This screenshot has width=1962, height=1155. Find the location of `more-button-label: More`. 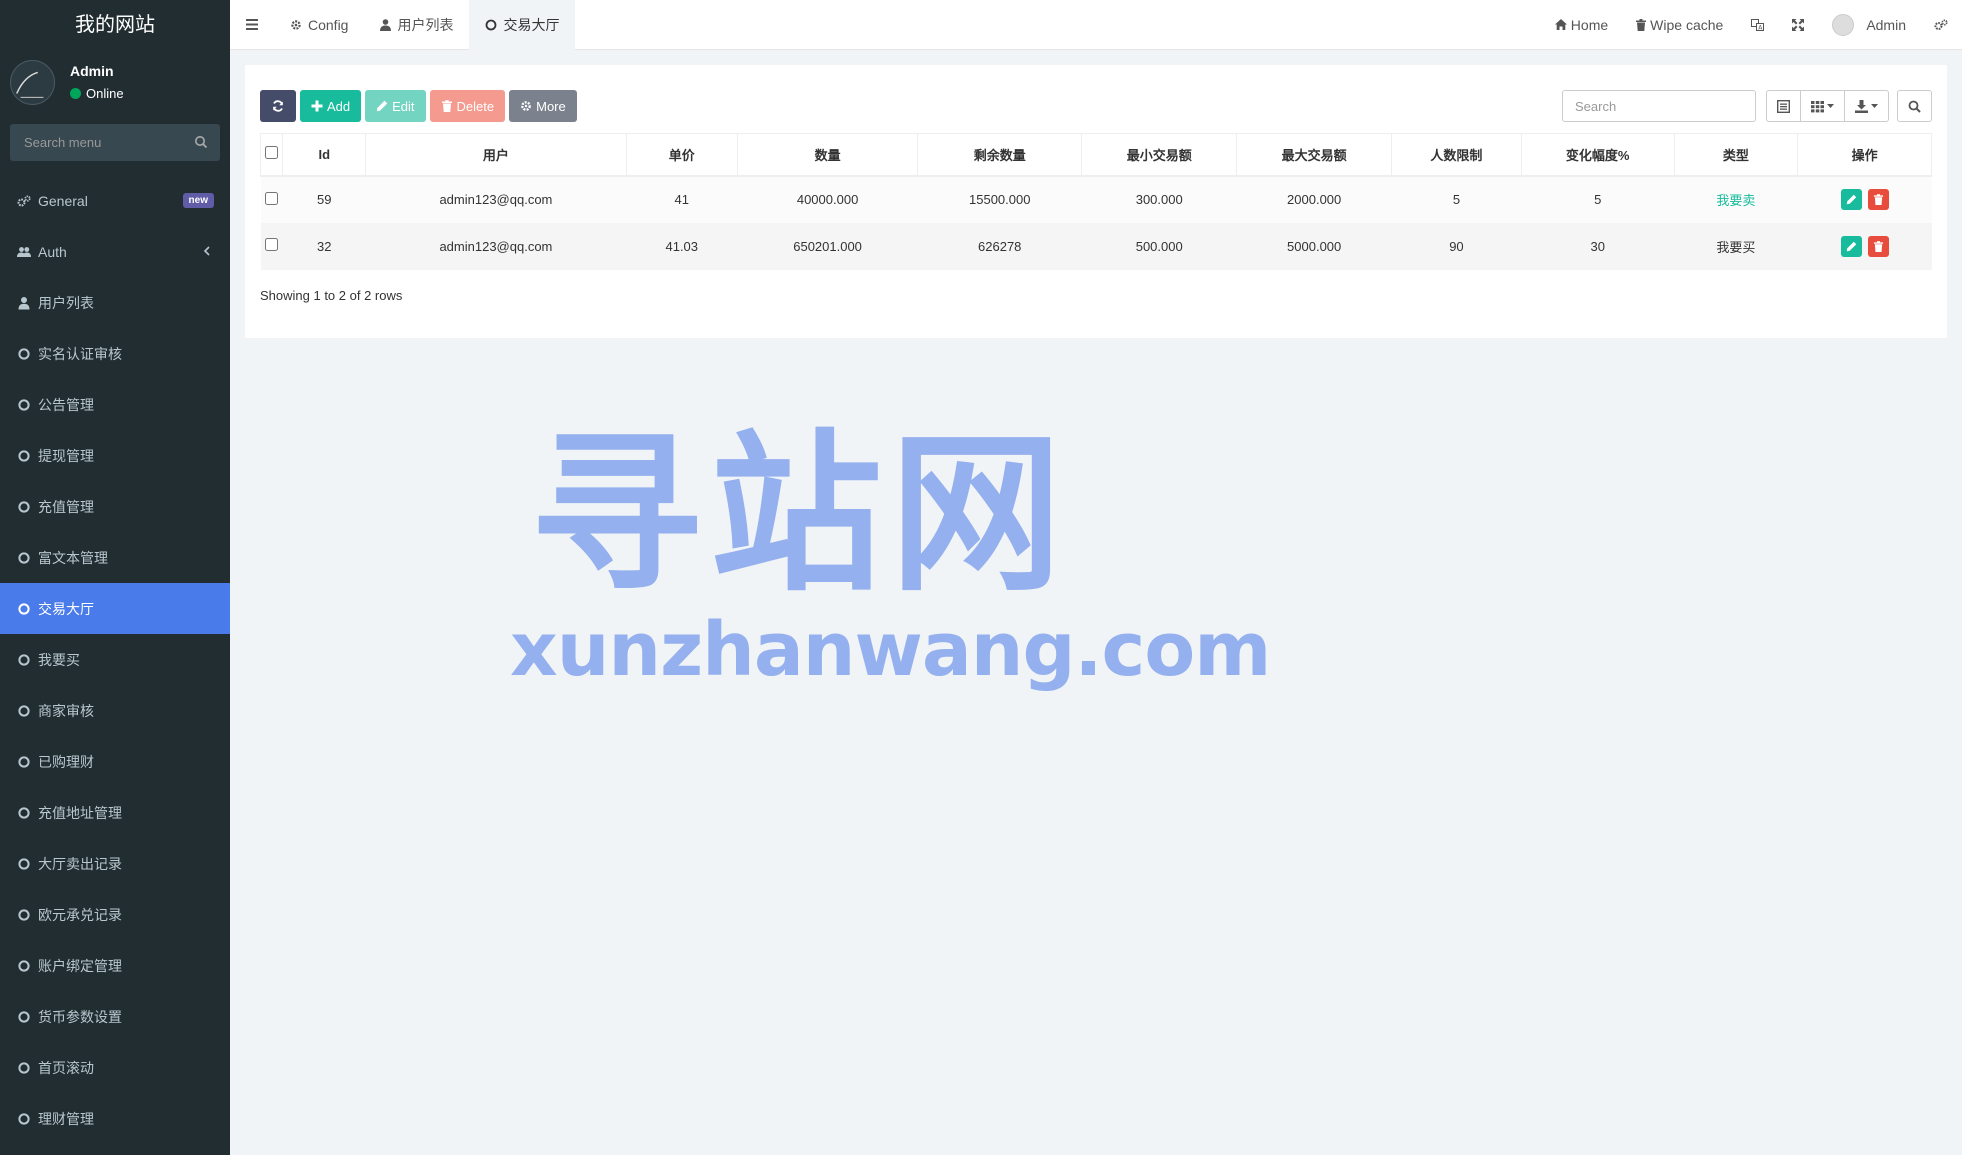

more-button-label: More is located at coordinates (551, 106).